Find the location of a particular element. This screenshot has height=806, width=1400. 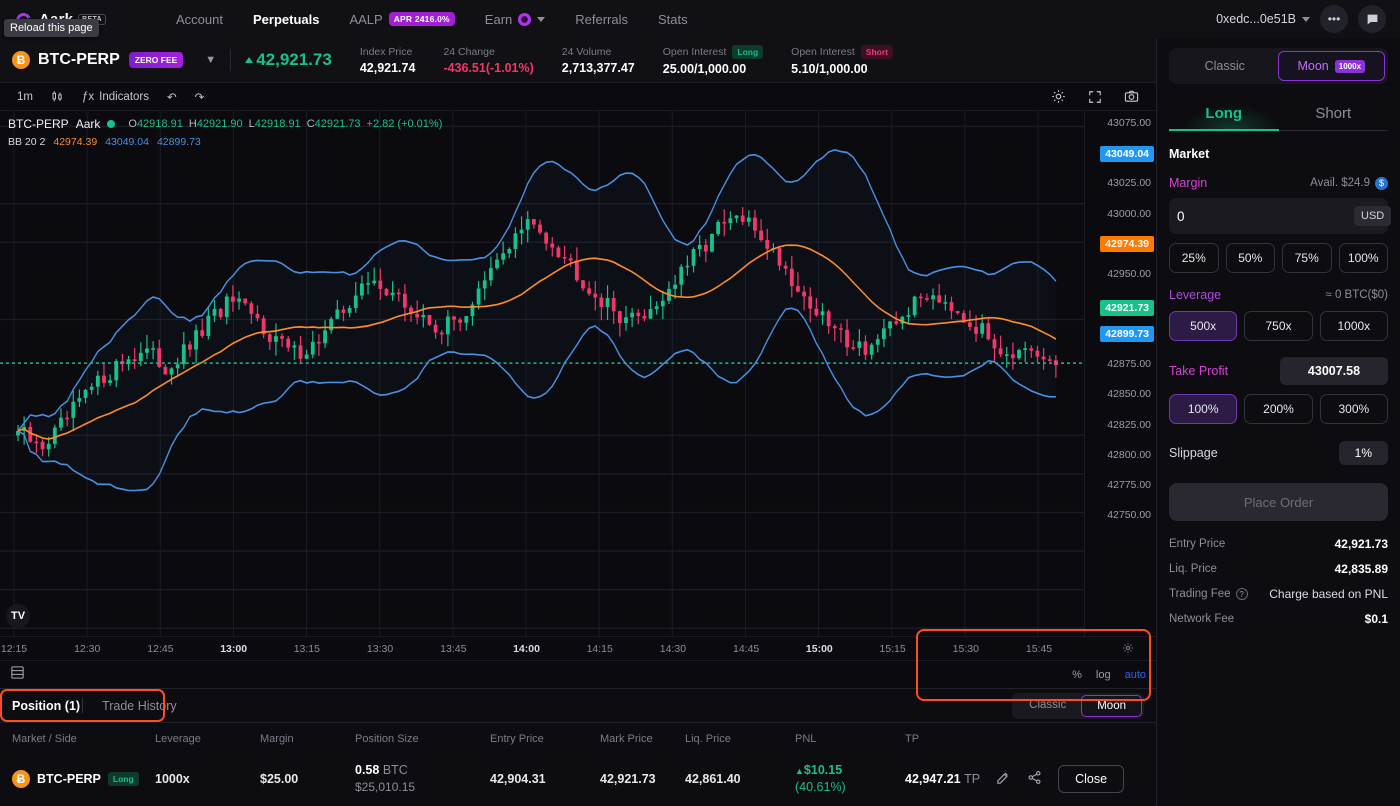

nav-account: Account is located at coordinates (199, 19).